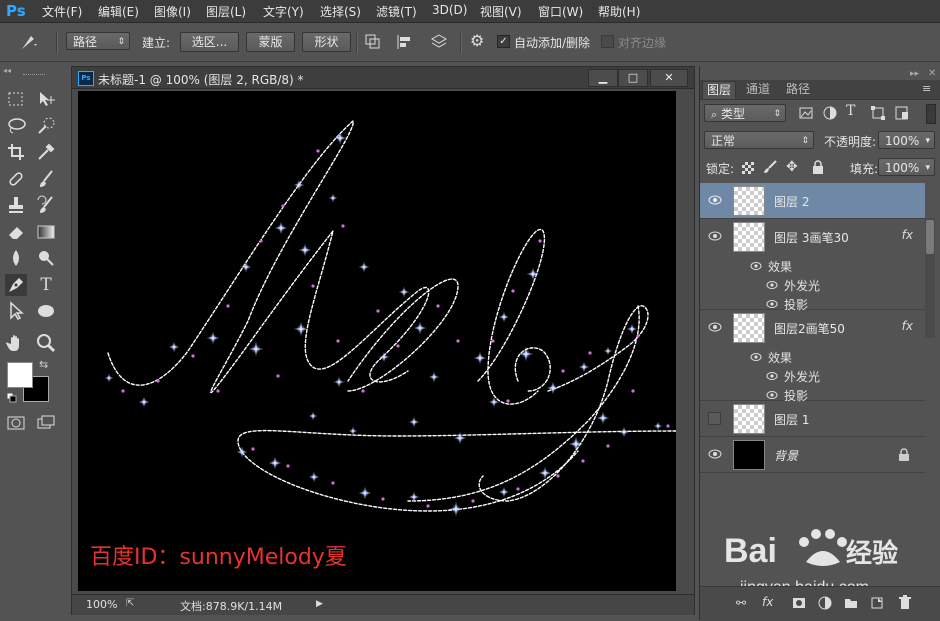 The width and height of the screenshot is (940, 621). Describe the element at coordinates (930, 278) in the screenshot. I see `layers-scrollbar` at that location.